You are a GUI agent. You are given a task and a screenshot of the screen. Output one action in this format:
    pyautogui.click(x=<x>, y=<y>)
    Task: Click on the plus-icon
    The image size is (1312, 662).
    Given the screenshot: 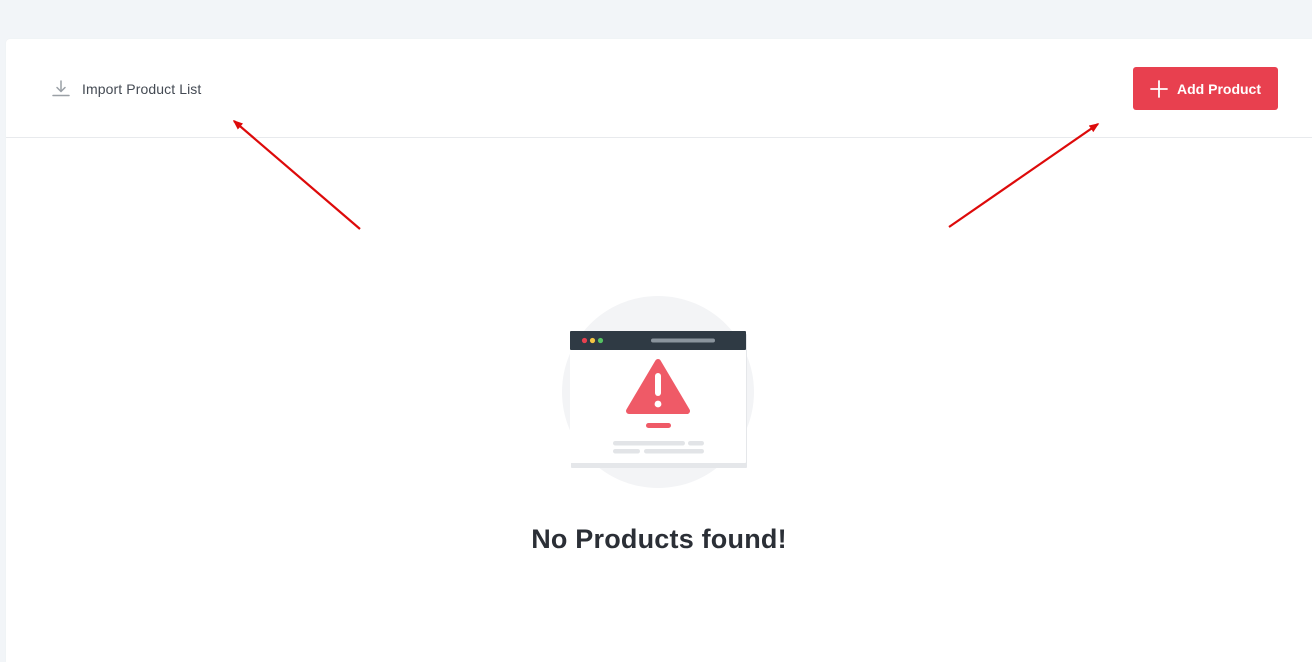 What is the action you would take?
    pyautogui.click(x=1159, y=89)
    